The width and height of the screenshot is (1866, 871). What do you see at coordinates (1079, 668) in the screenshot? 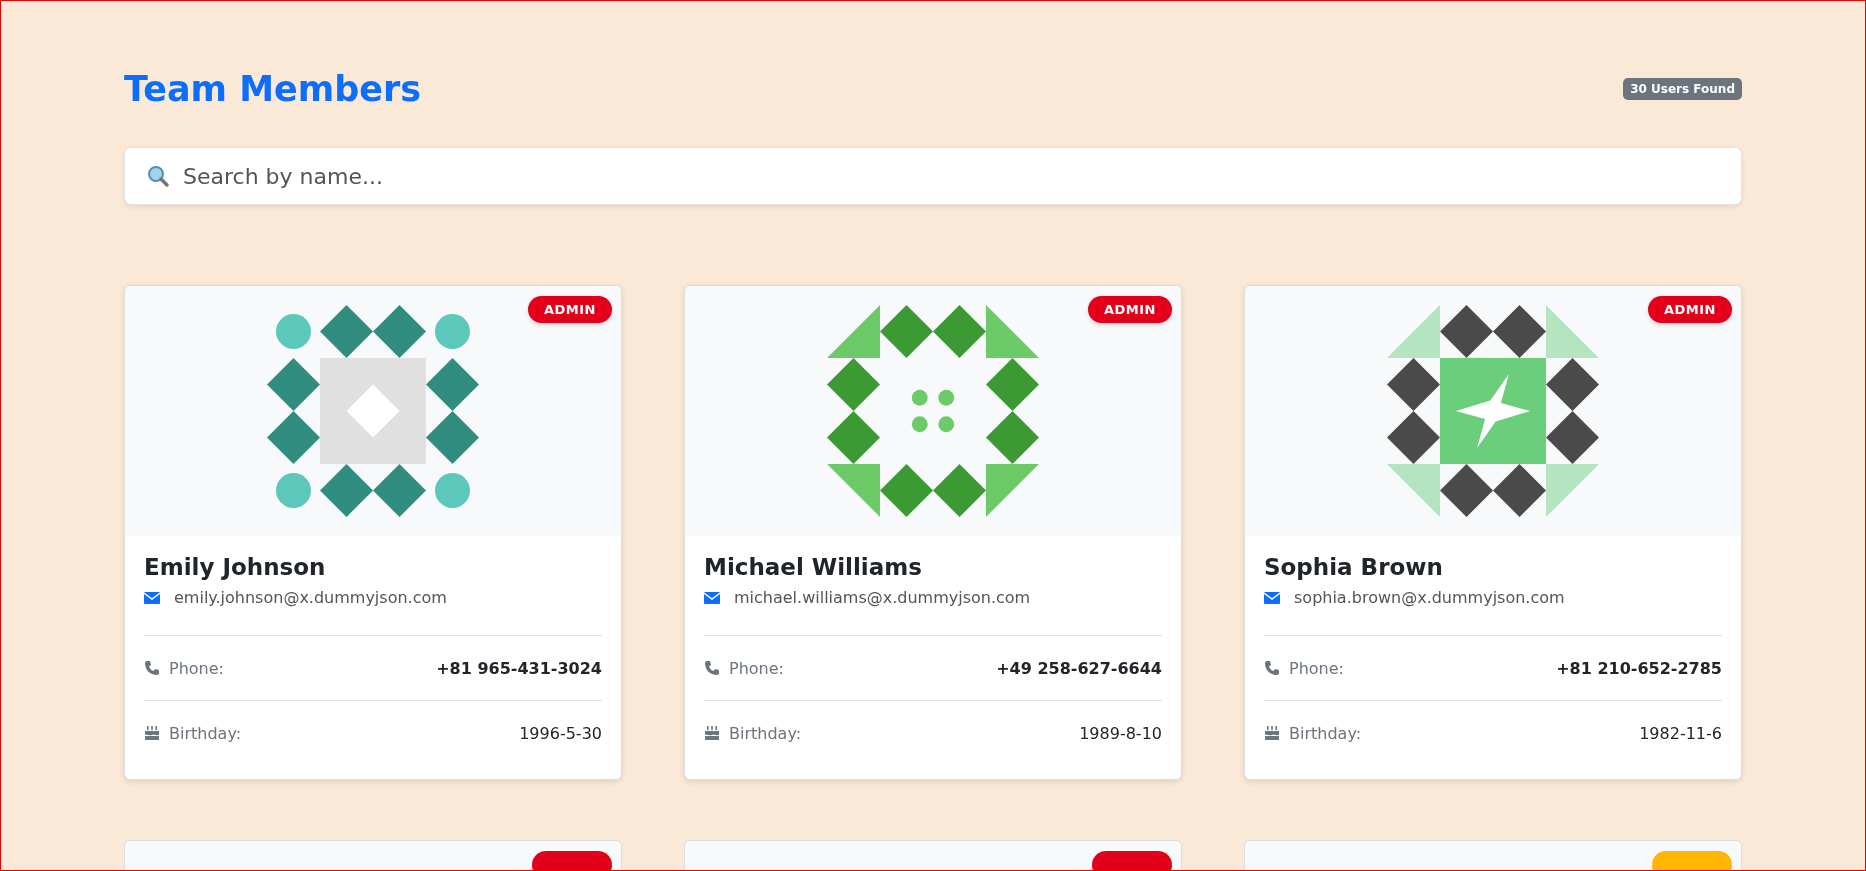
I see `phone-number: +49 258-627-6644` at bounding box center [1079, 668].